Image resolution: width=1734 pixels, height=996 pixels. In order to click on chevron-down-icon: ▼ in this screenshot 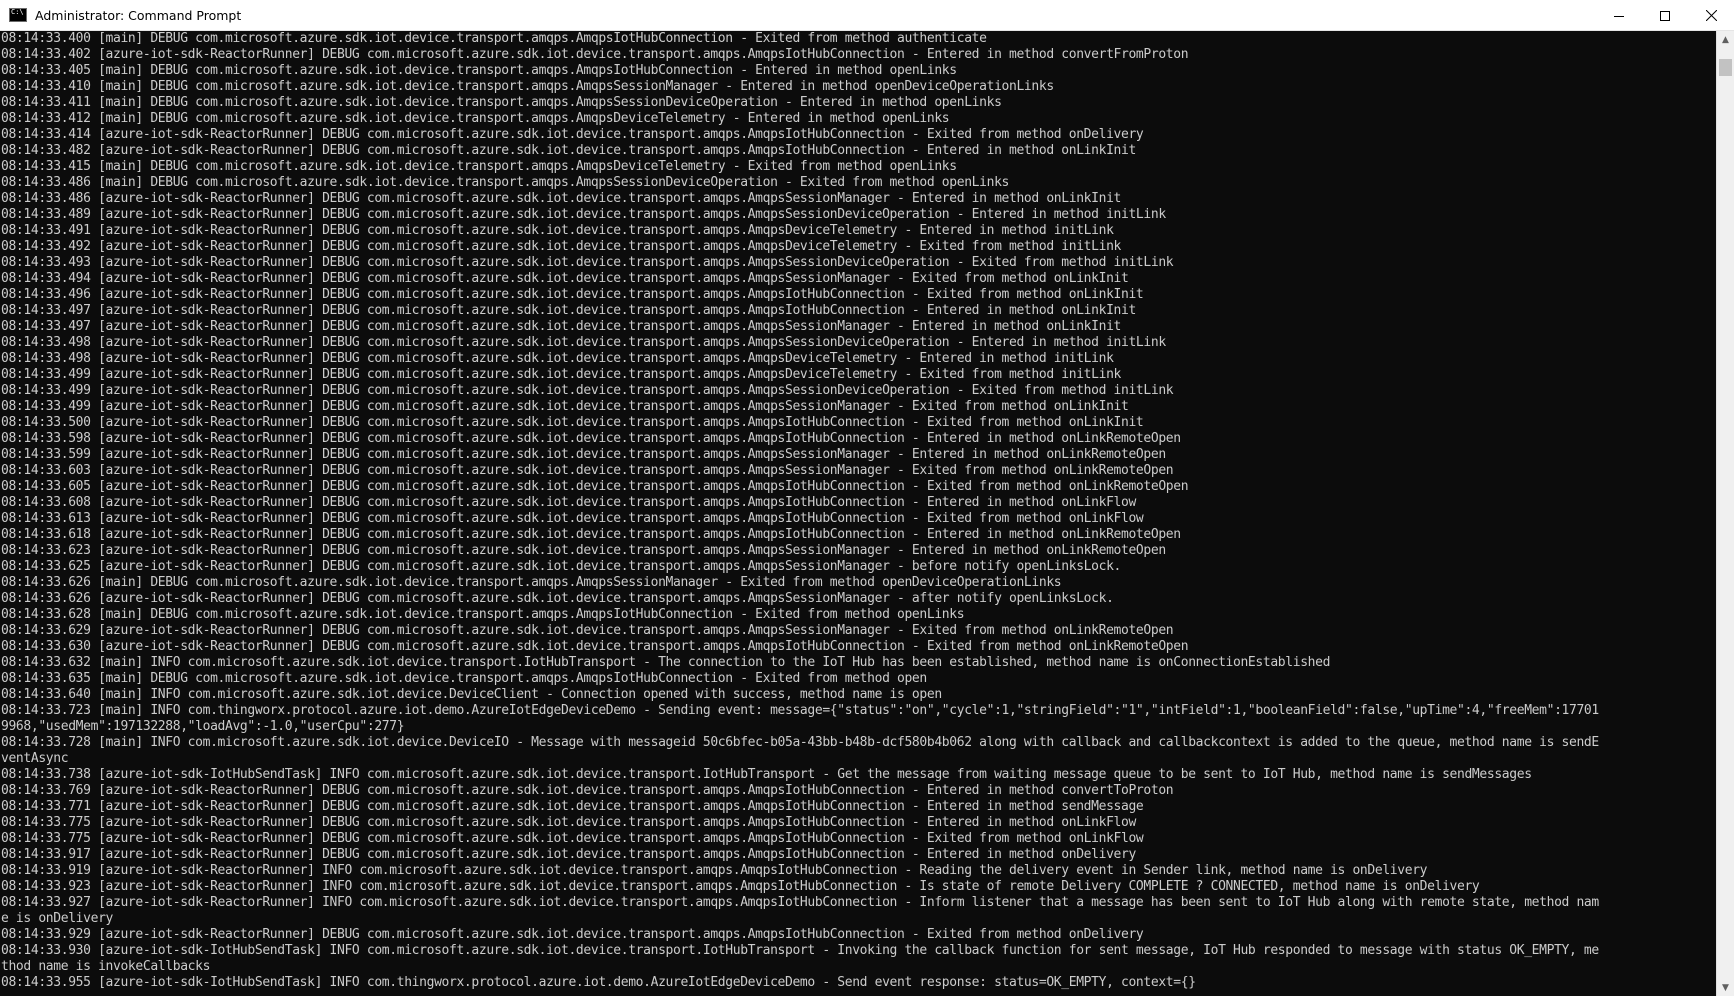, I will do `click(1725, 987)`.